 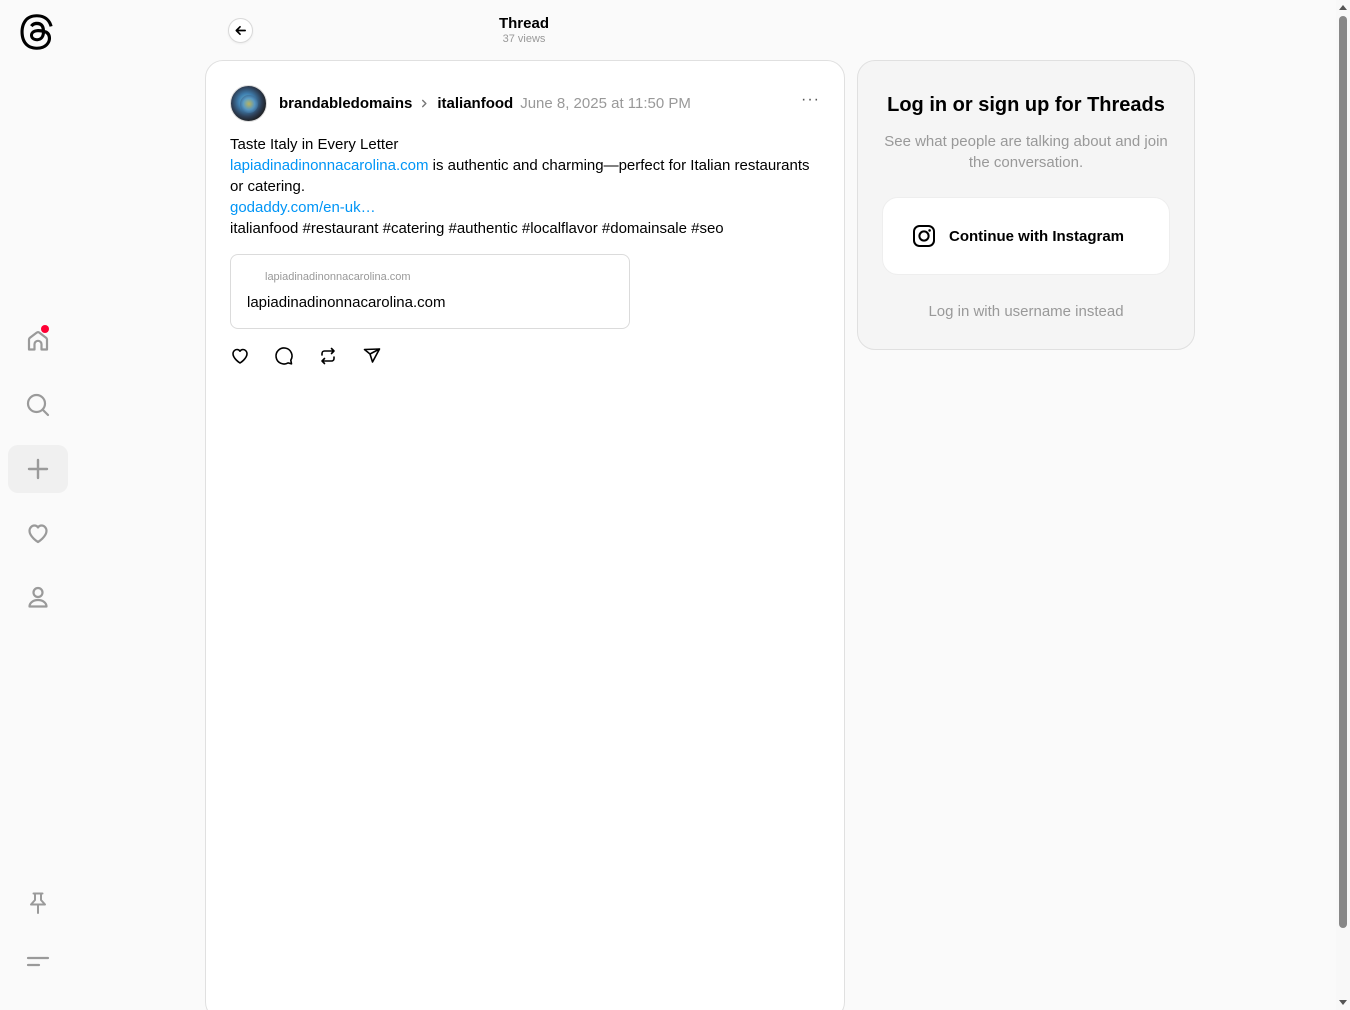 I want to click on menu-nav-button, so click(x=38, y=961).